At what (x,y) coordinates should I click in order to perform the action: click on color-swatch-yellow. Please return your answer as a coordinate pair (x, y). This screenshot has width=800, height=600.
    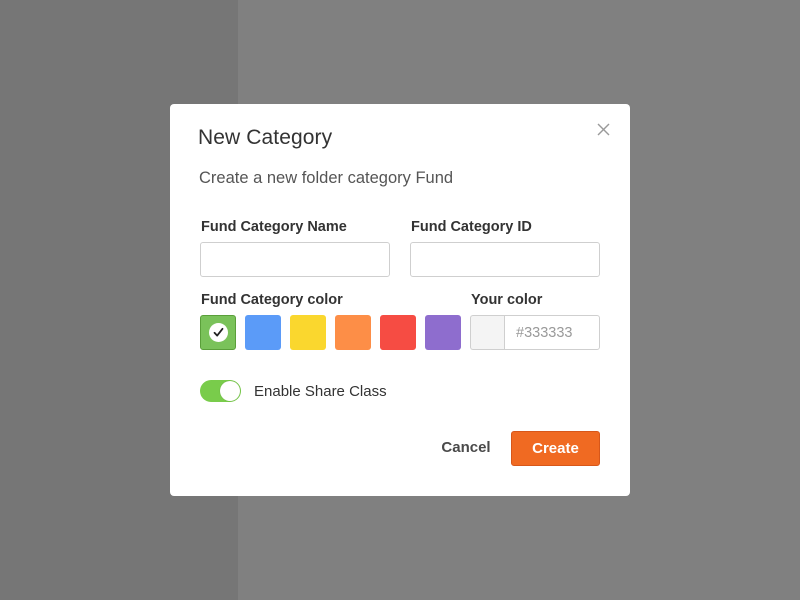
    Looking at the image, I should click on (308, 332).